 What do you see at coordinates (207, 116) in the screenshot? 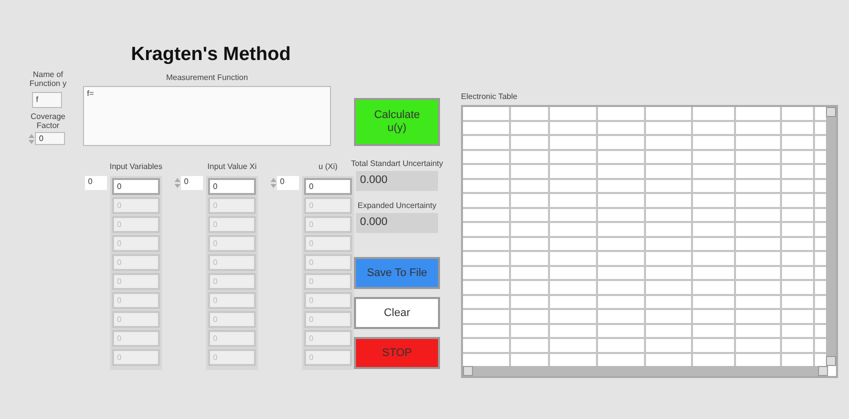
I see `measurement-function-field: f=` at bounding box center [207, 116].